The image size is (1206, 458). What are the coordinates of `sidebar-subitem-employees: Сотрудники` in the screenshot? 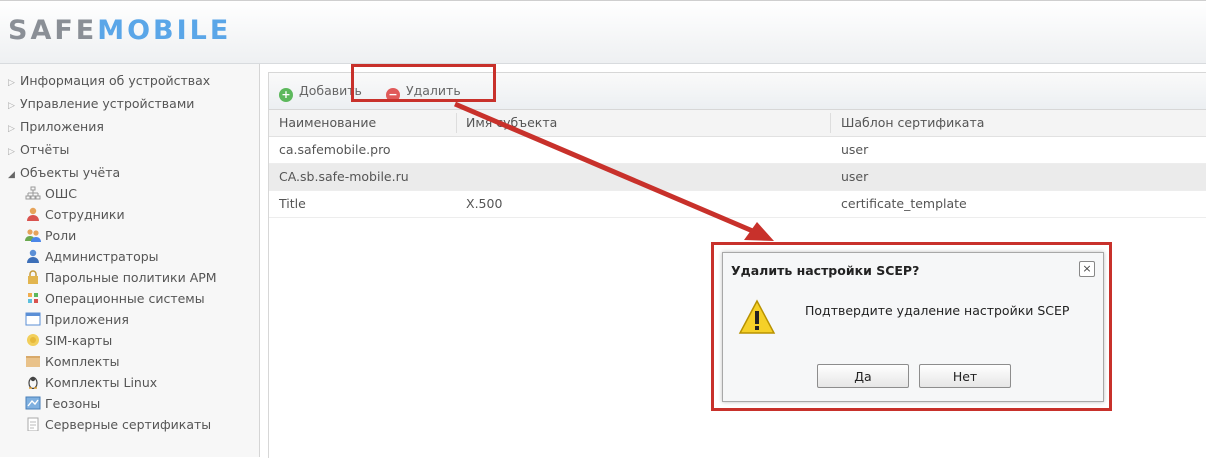 It's located at (75, 215).